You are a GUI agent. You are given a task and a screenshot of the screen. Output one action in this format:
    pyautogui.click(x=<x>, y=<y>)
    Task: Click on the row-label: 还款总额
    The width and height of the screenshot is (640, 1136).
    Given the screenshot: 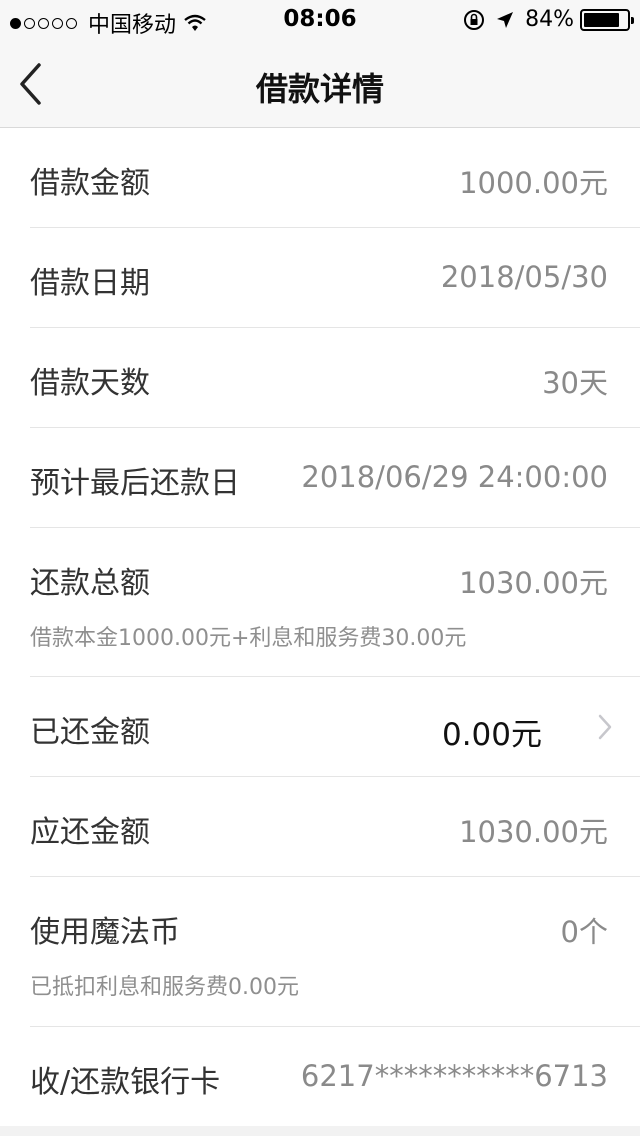 What is the action you would take?
    pyautogui.click(x=90, y=583)
    